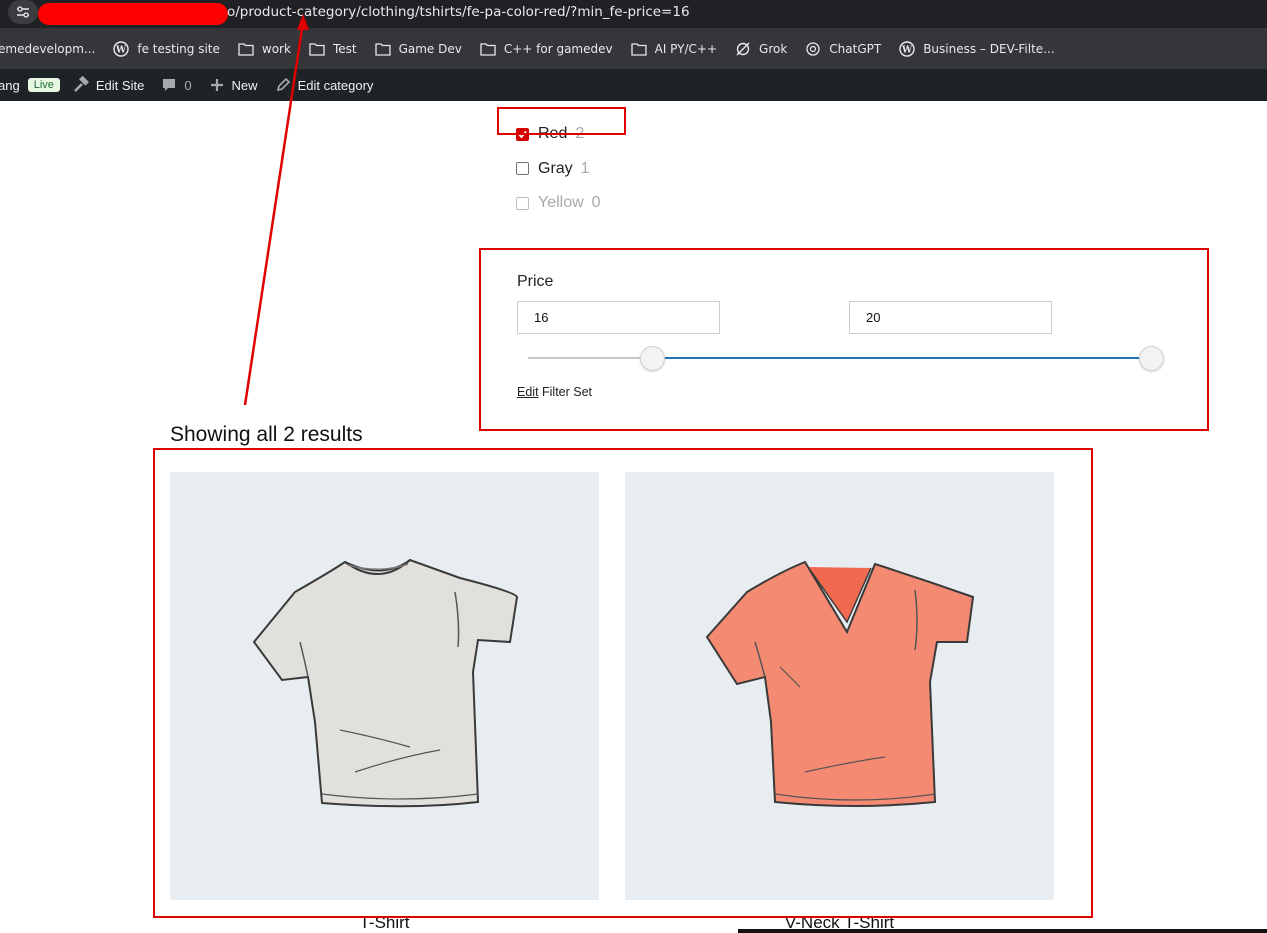 The image size is (1267, 933). What do you see at coordinates (169, 85) in the screenshot?
I see `comment-icon` at bounding box center [169, 85].